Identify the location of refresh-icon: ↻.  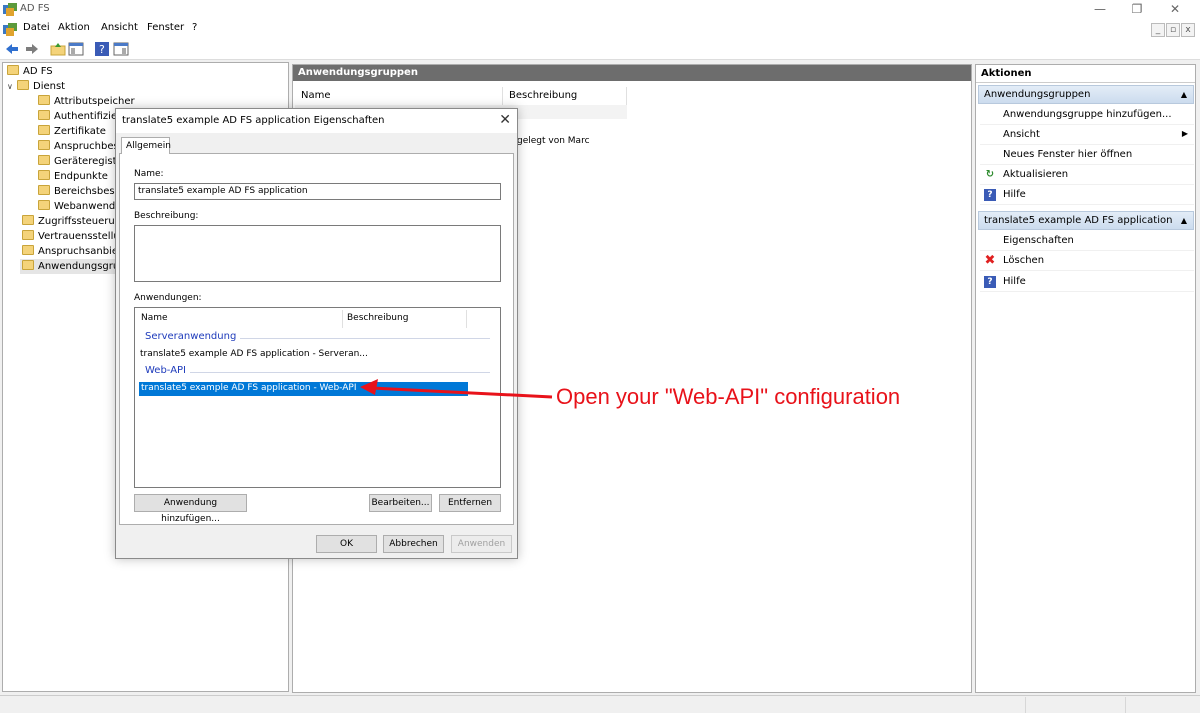
(990, 174).